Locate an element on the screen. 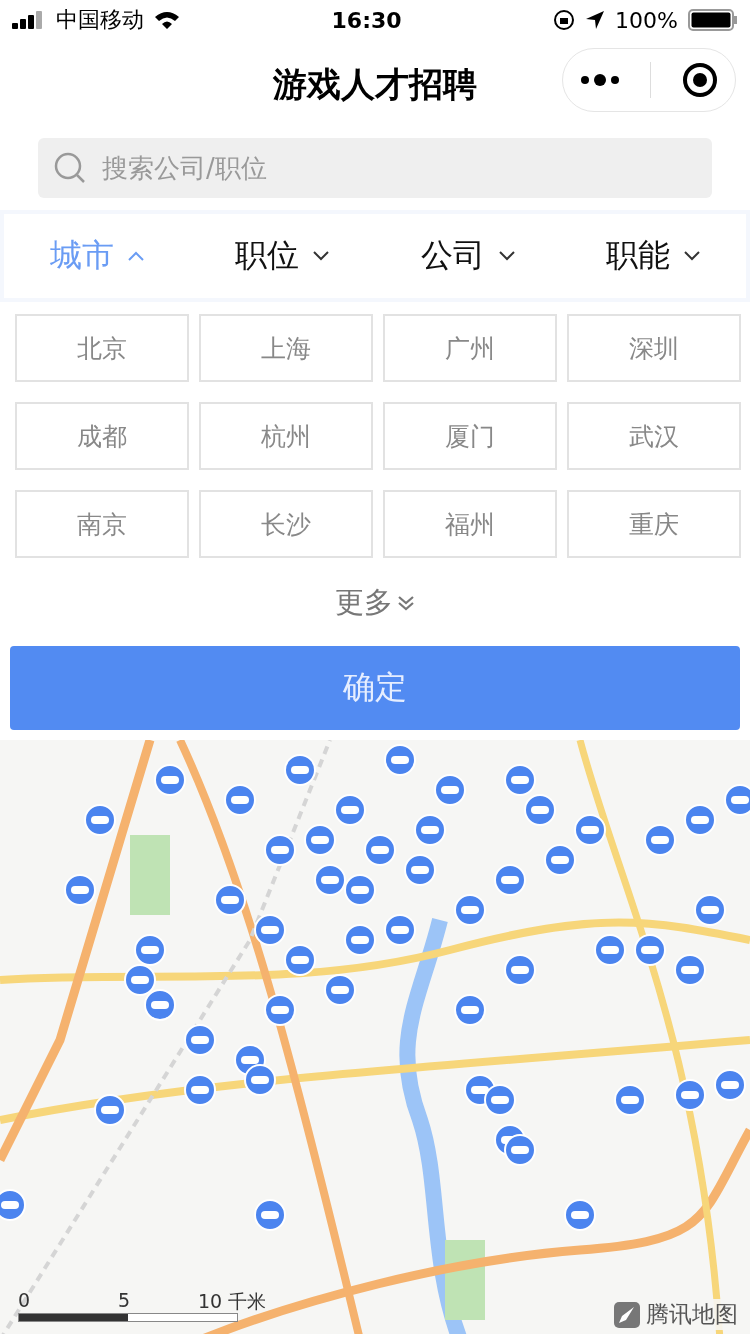  city-option: 成都 is located at coordinates (102, 436).